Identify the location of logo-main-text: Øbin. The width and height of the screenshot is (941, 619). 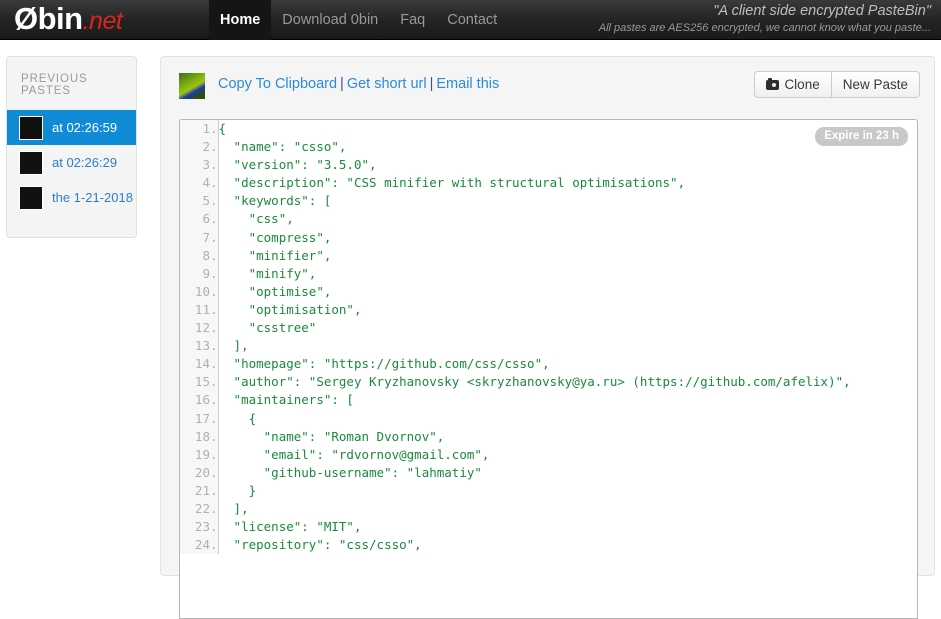
(48, 18).